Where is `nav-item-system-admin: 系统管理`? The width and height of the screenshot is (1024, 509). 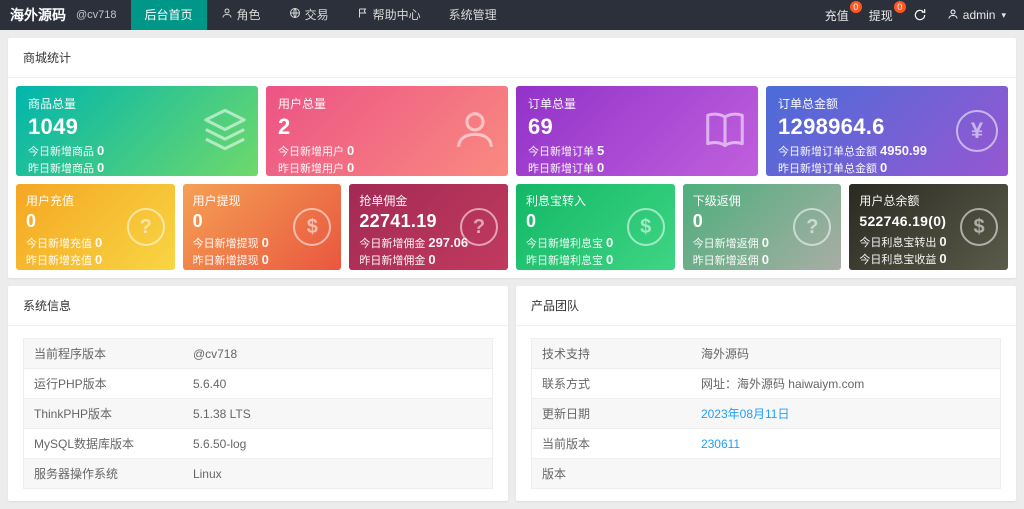
nav-item-system-admin: 系统管理 is located at coordinates (473, 15).